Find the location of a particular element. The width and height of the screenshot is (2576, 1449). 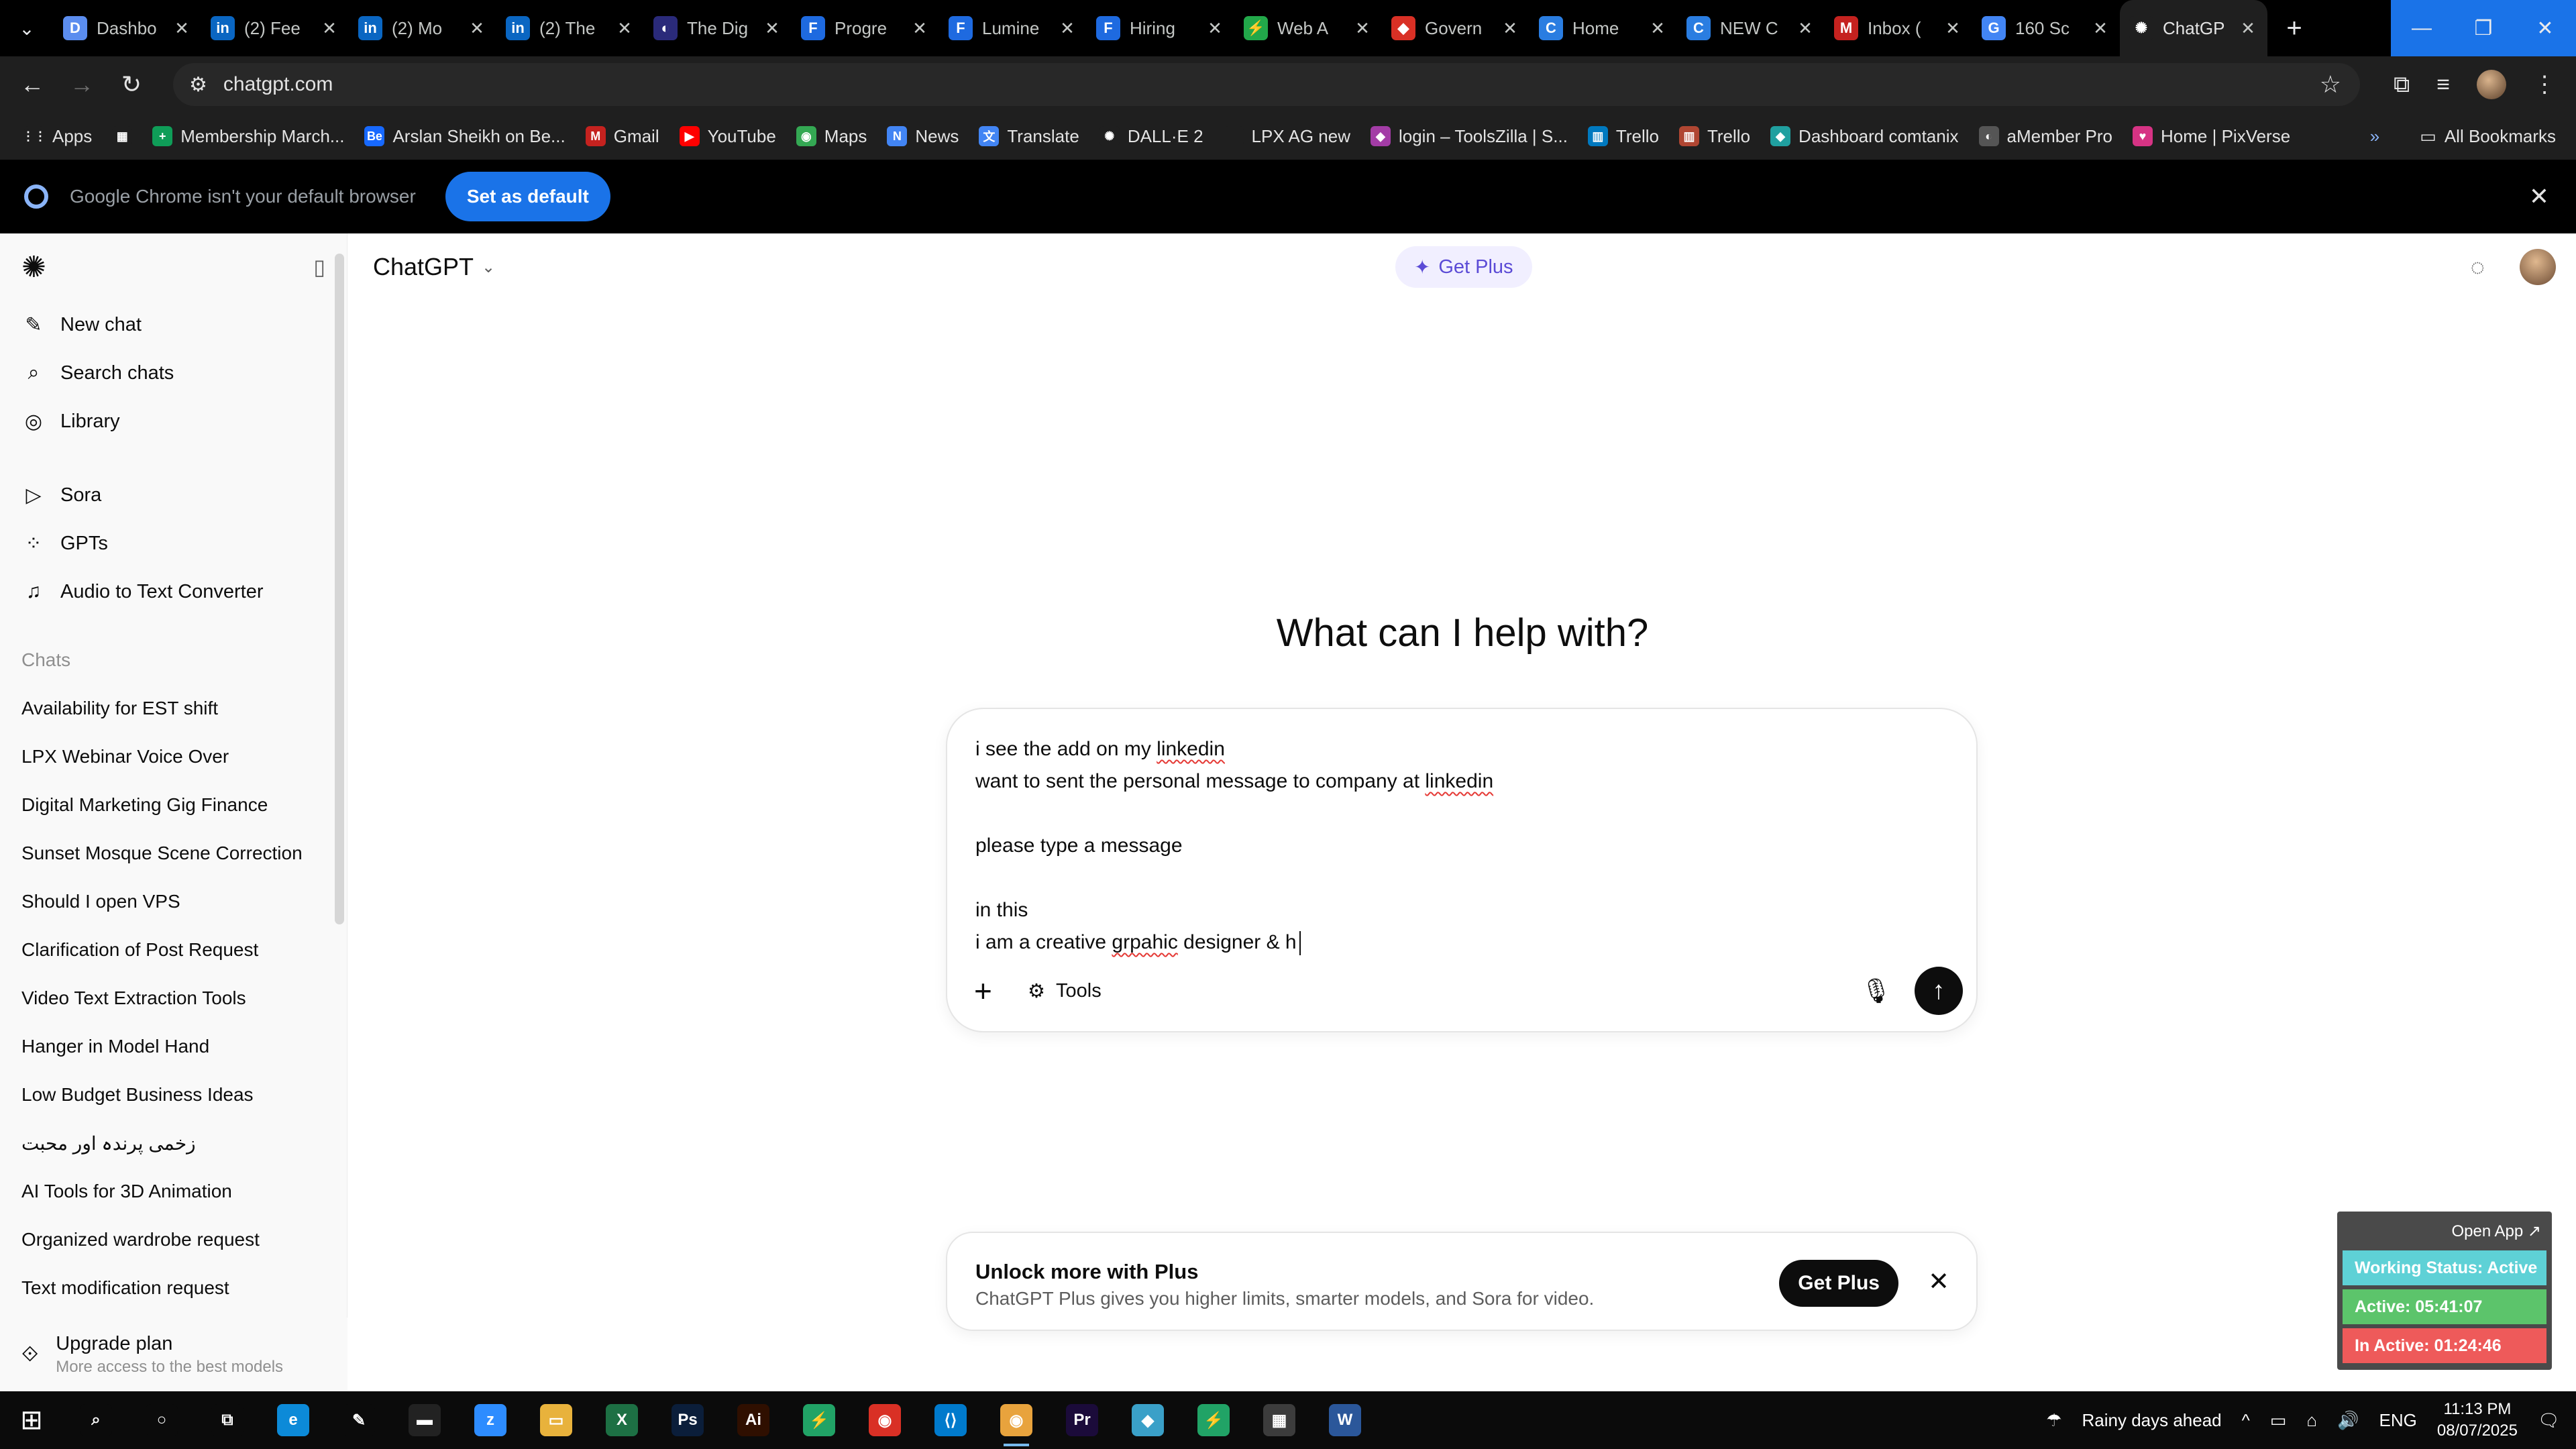

volume-icon: 🔊 is located at coordinates (2348, 1420).